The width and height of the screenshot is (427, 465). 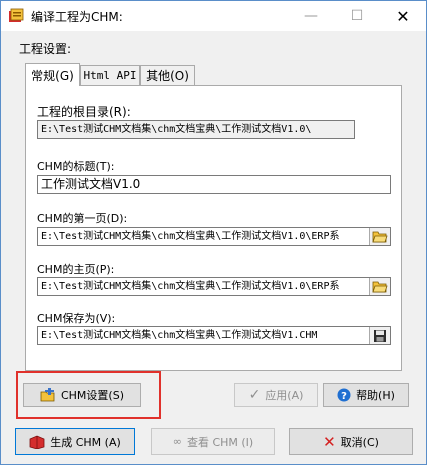 I want to click on chm-title-field: 工作测试文档V1.0, so click(x=214, y=184).